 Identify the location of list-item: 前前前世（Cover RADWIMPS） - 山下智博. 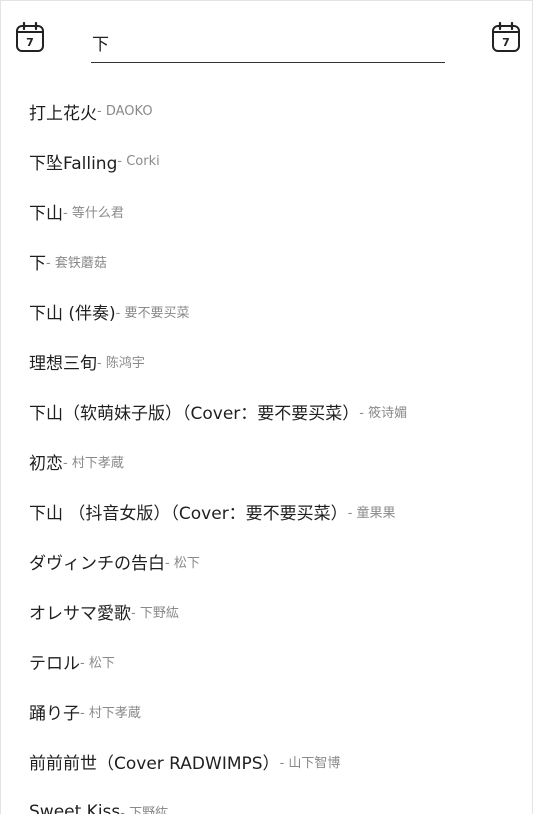
(280, 762).